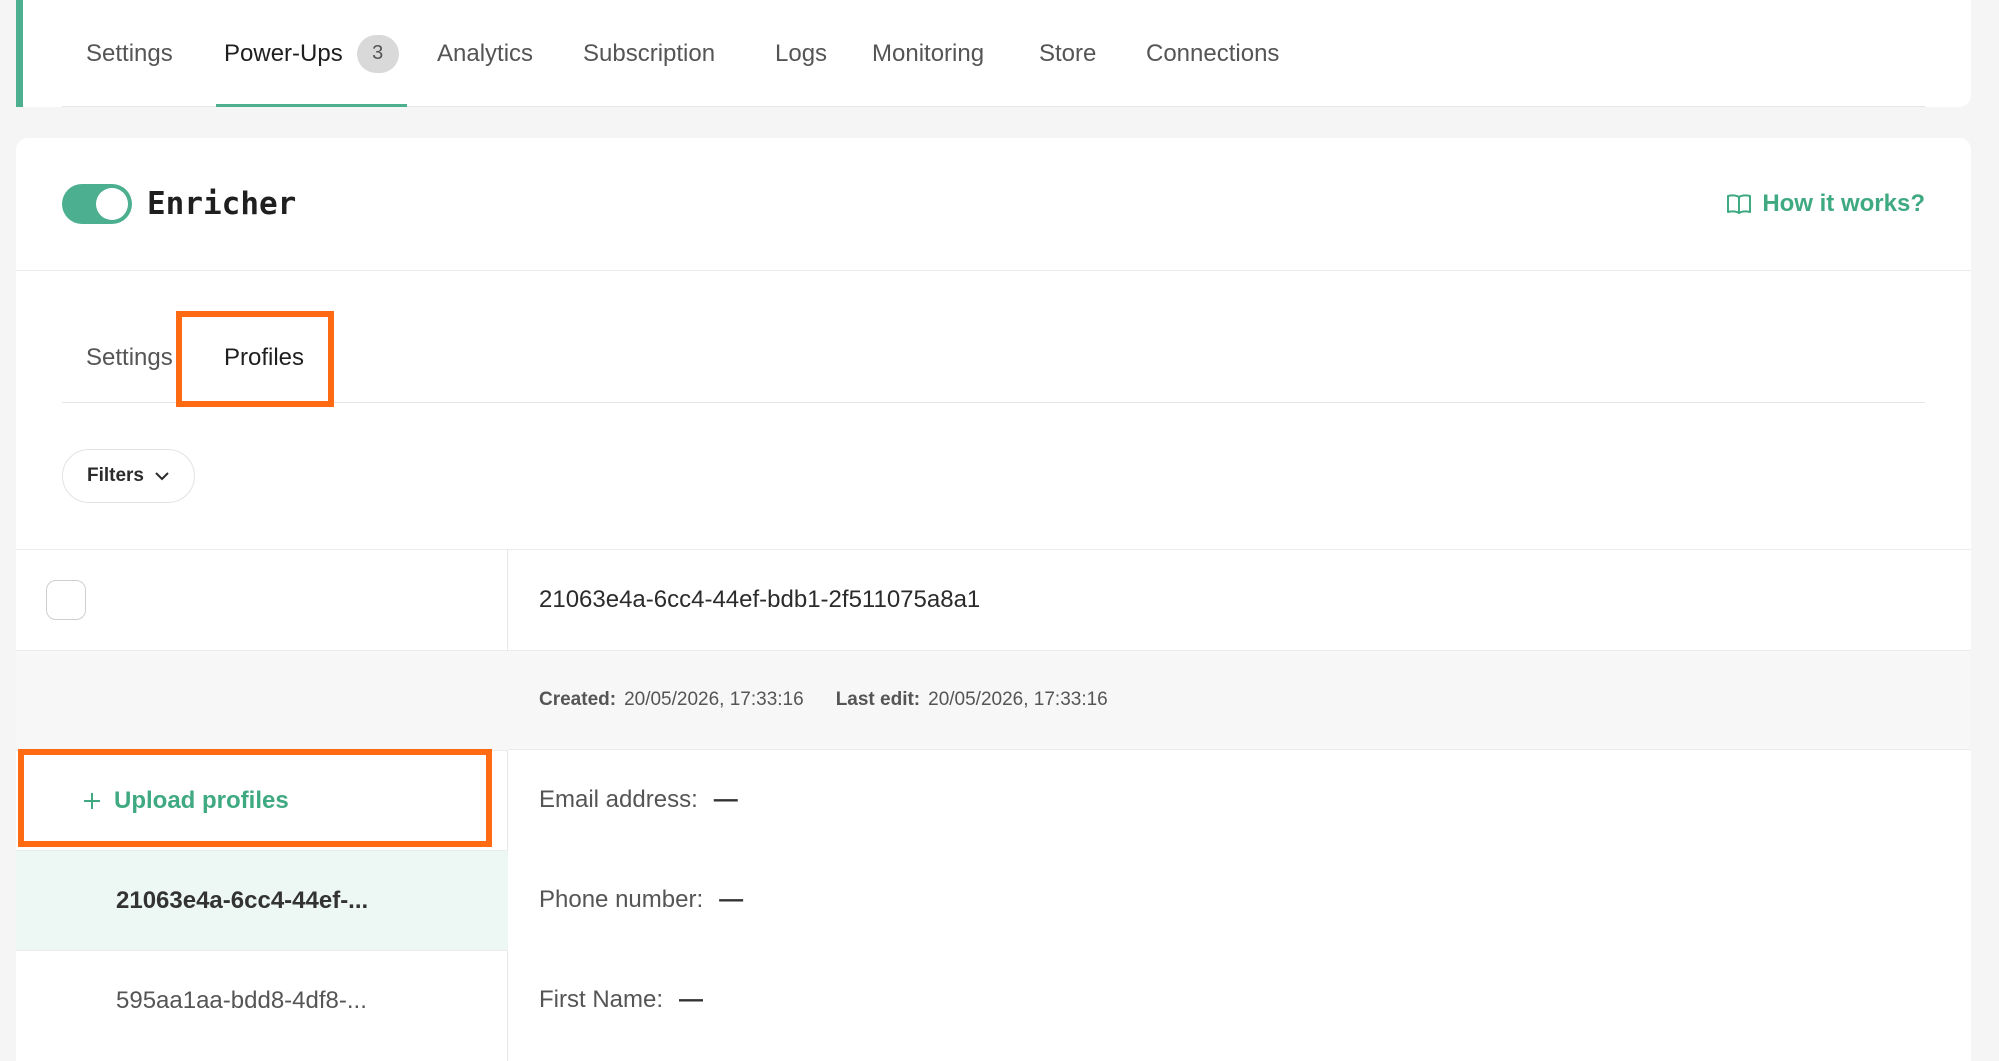 This screenshot has height=1061, width=1999. I want to click on created-label: Created:, so click(578, 699).